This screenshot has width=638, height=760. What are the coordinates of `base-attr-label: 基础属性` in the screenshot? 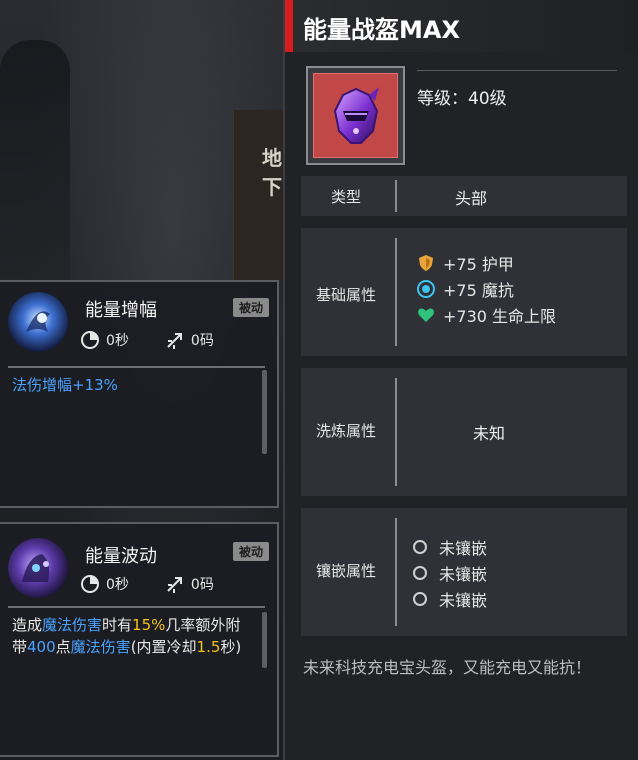 It's located at (345, 295).